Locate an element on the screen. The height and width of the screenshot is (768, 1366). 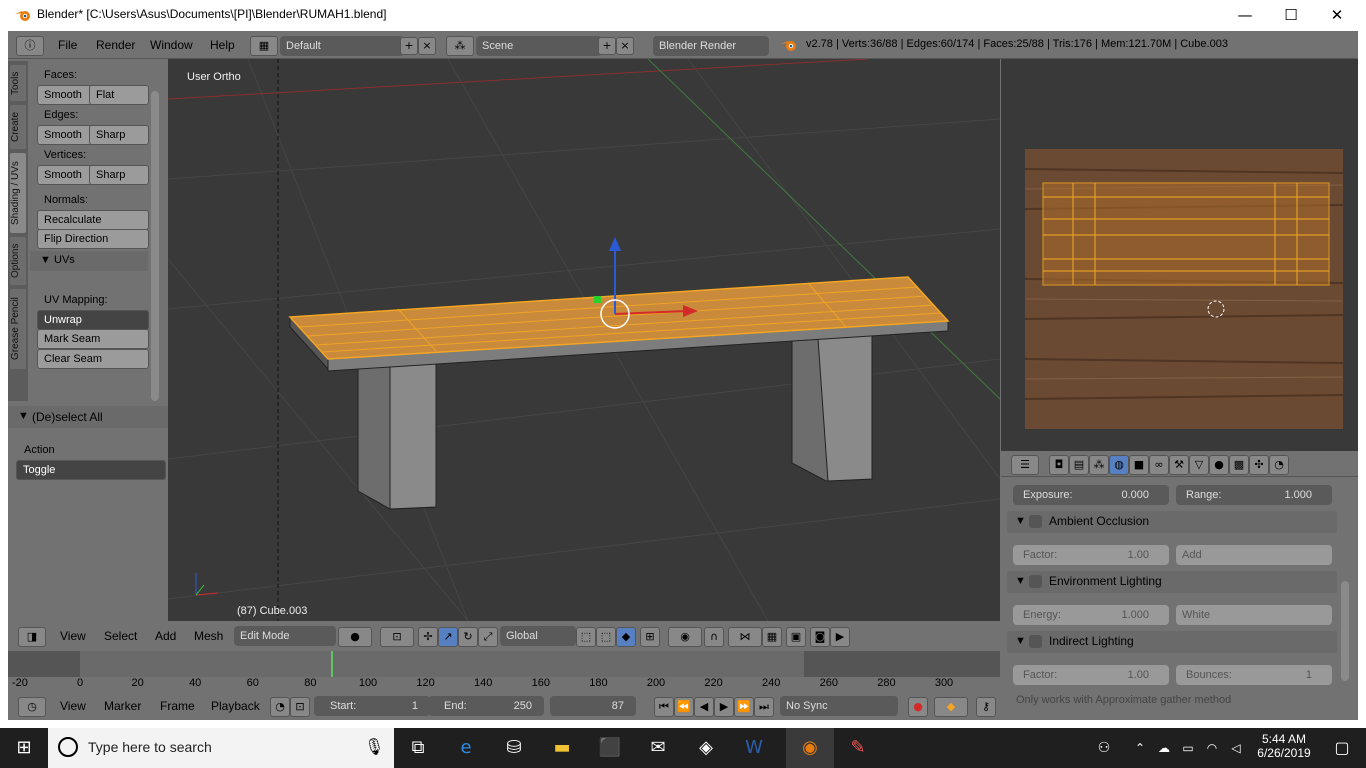
blender-taskbar-icon: ◉ is located at coordinates (810, 748).